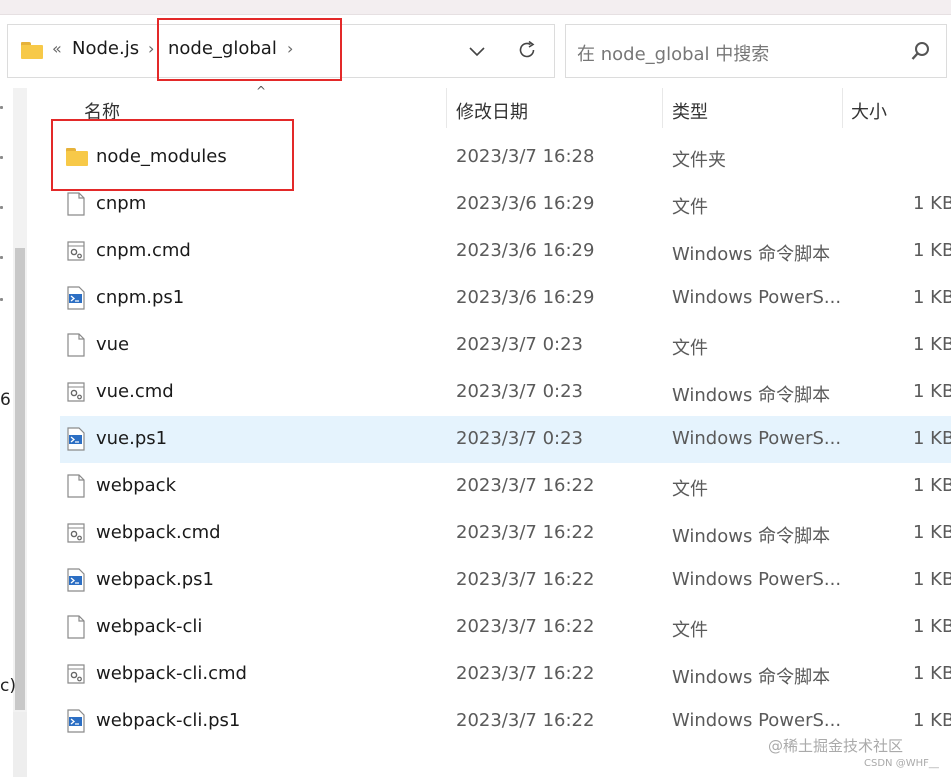  I want to click on address-dropdown-icon, so click(477, 51).